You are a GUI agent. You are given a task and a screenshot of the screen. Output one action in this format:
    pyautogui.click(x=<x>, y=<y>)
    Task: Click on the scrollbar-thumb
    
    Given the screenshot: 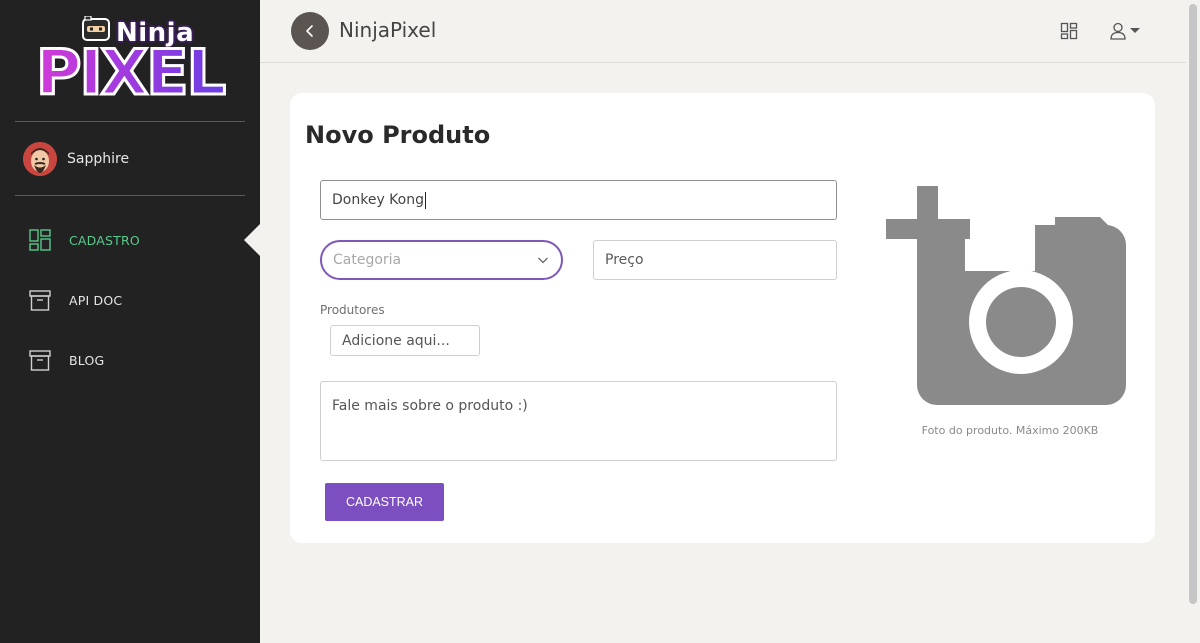 What is the action you would take?
    pyautogui.click(x=1193, y=304)
    